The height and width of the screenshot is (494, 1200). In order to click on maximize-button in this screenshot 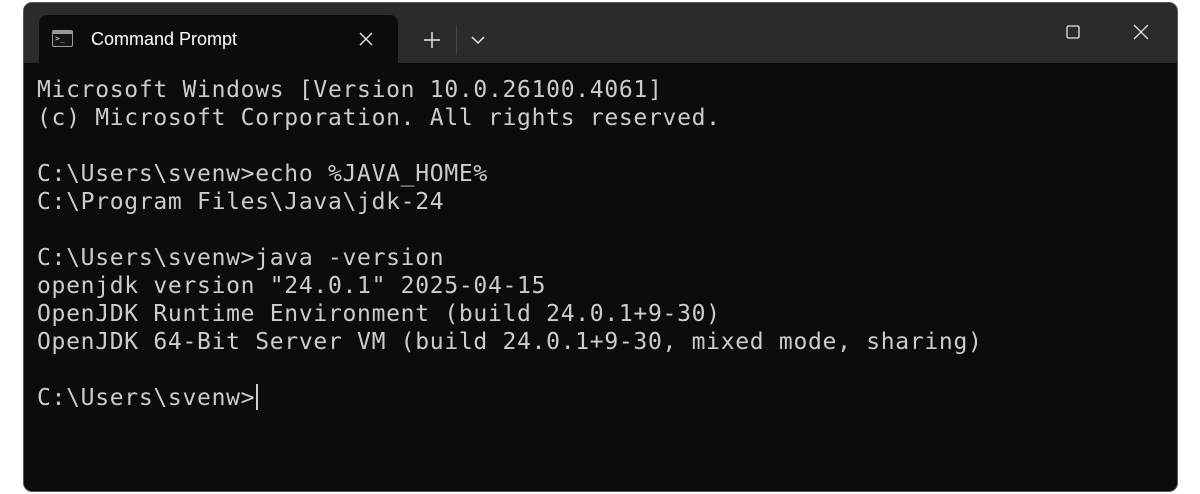, I will do `click(1073, 32)`.